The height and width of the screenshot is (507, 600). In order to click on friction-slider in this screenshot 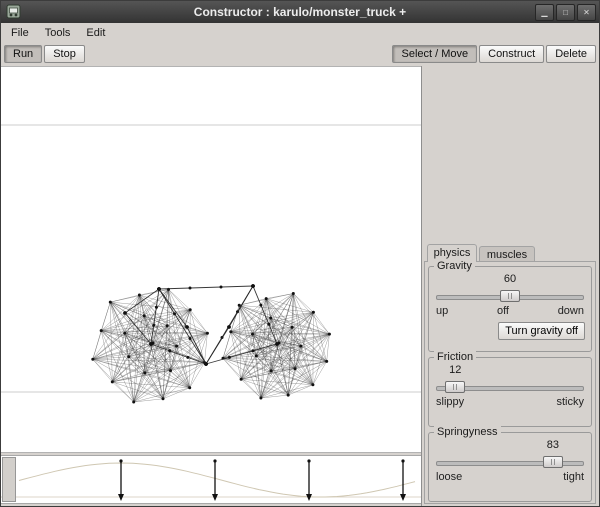, I will do `click(510, 387)`.